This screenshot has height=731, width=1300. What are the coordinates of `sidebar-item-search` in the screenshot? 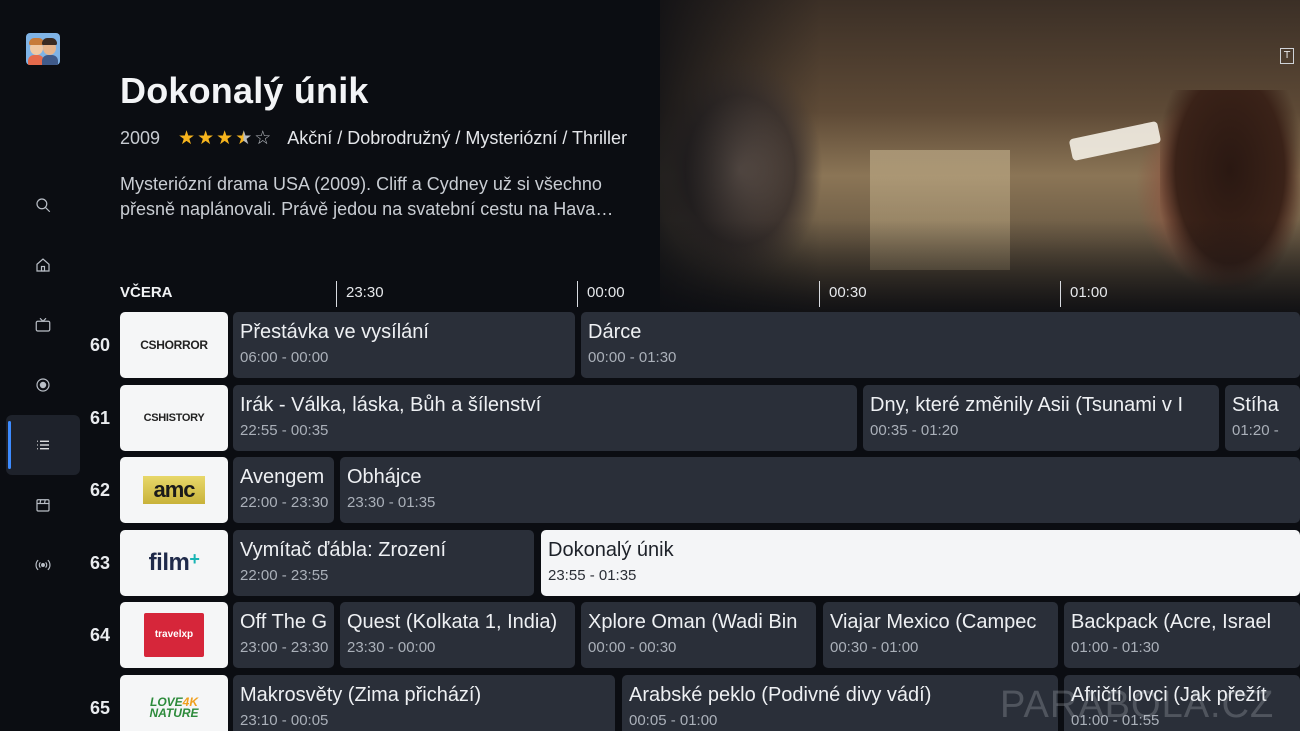 It's located at (43, 205).